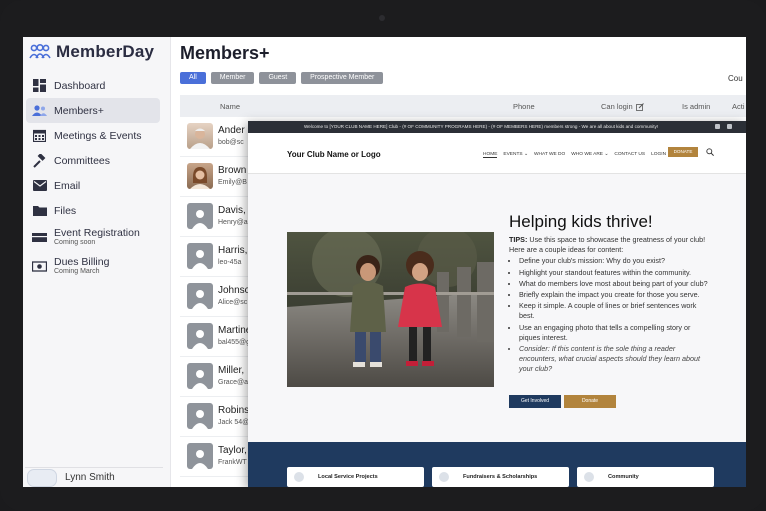 This screenshot has height=511, width=766. I want to click on hero-title: Helping kids thrive!, so click(581, 221).